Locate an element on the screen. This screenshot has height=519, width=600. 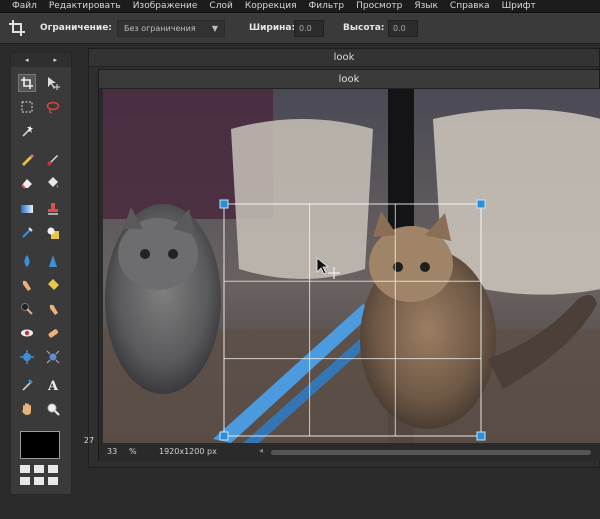
status-bar: 33 % 1920x1200 px ◂ is located at coordinates (349, 452).